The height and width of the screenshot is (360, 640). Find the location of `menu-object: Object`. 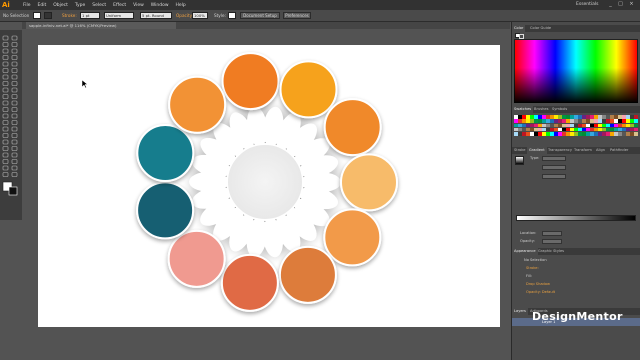

menu-object: Object is located at coordinates (60, 5).